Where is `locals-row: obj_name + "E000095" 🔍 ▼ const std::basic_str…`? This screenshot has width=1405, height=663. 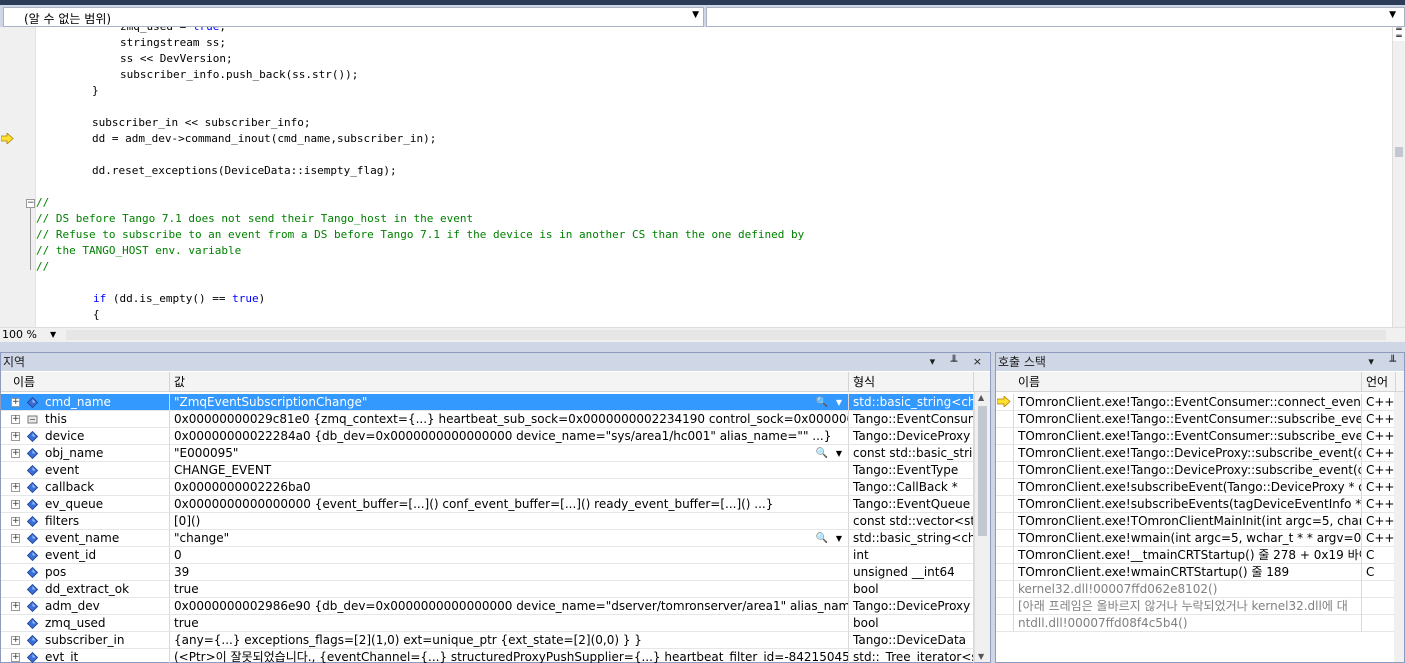 locals-row: obj_name + "E000095" 🔍 ▼ const std::basic_str… is located at coordinates (487, 453).